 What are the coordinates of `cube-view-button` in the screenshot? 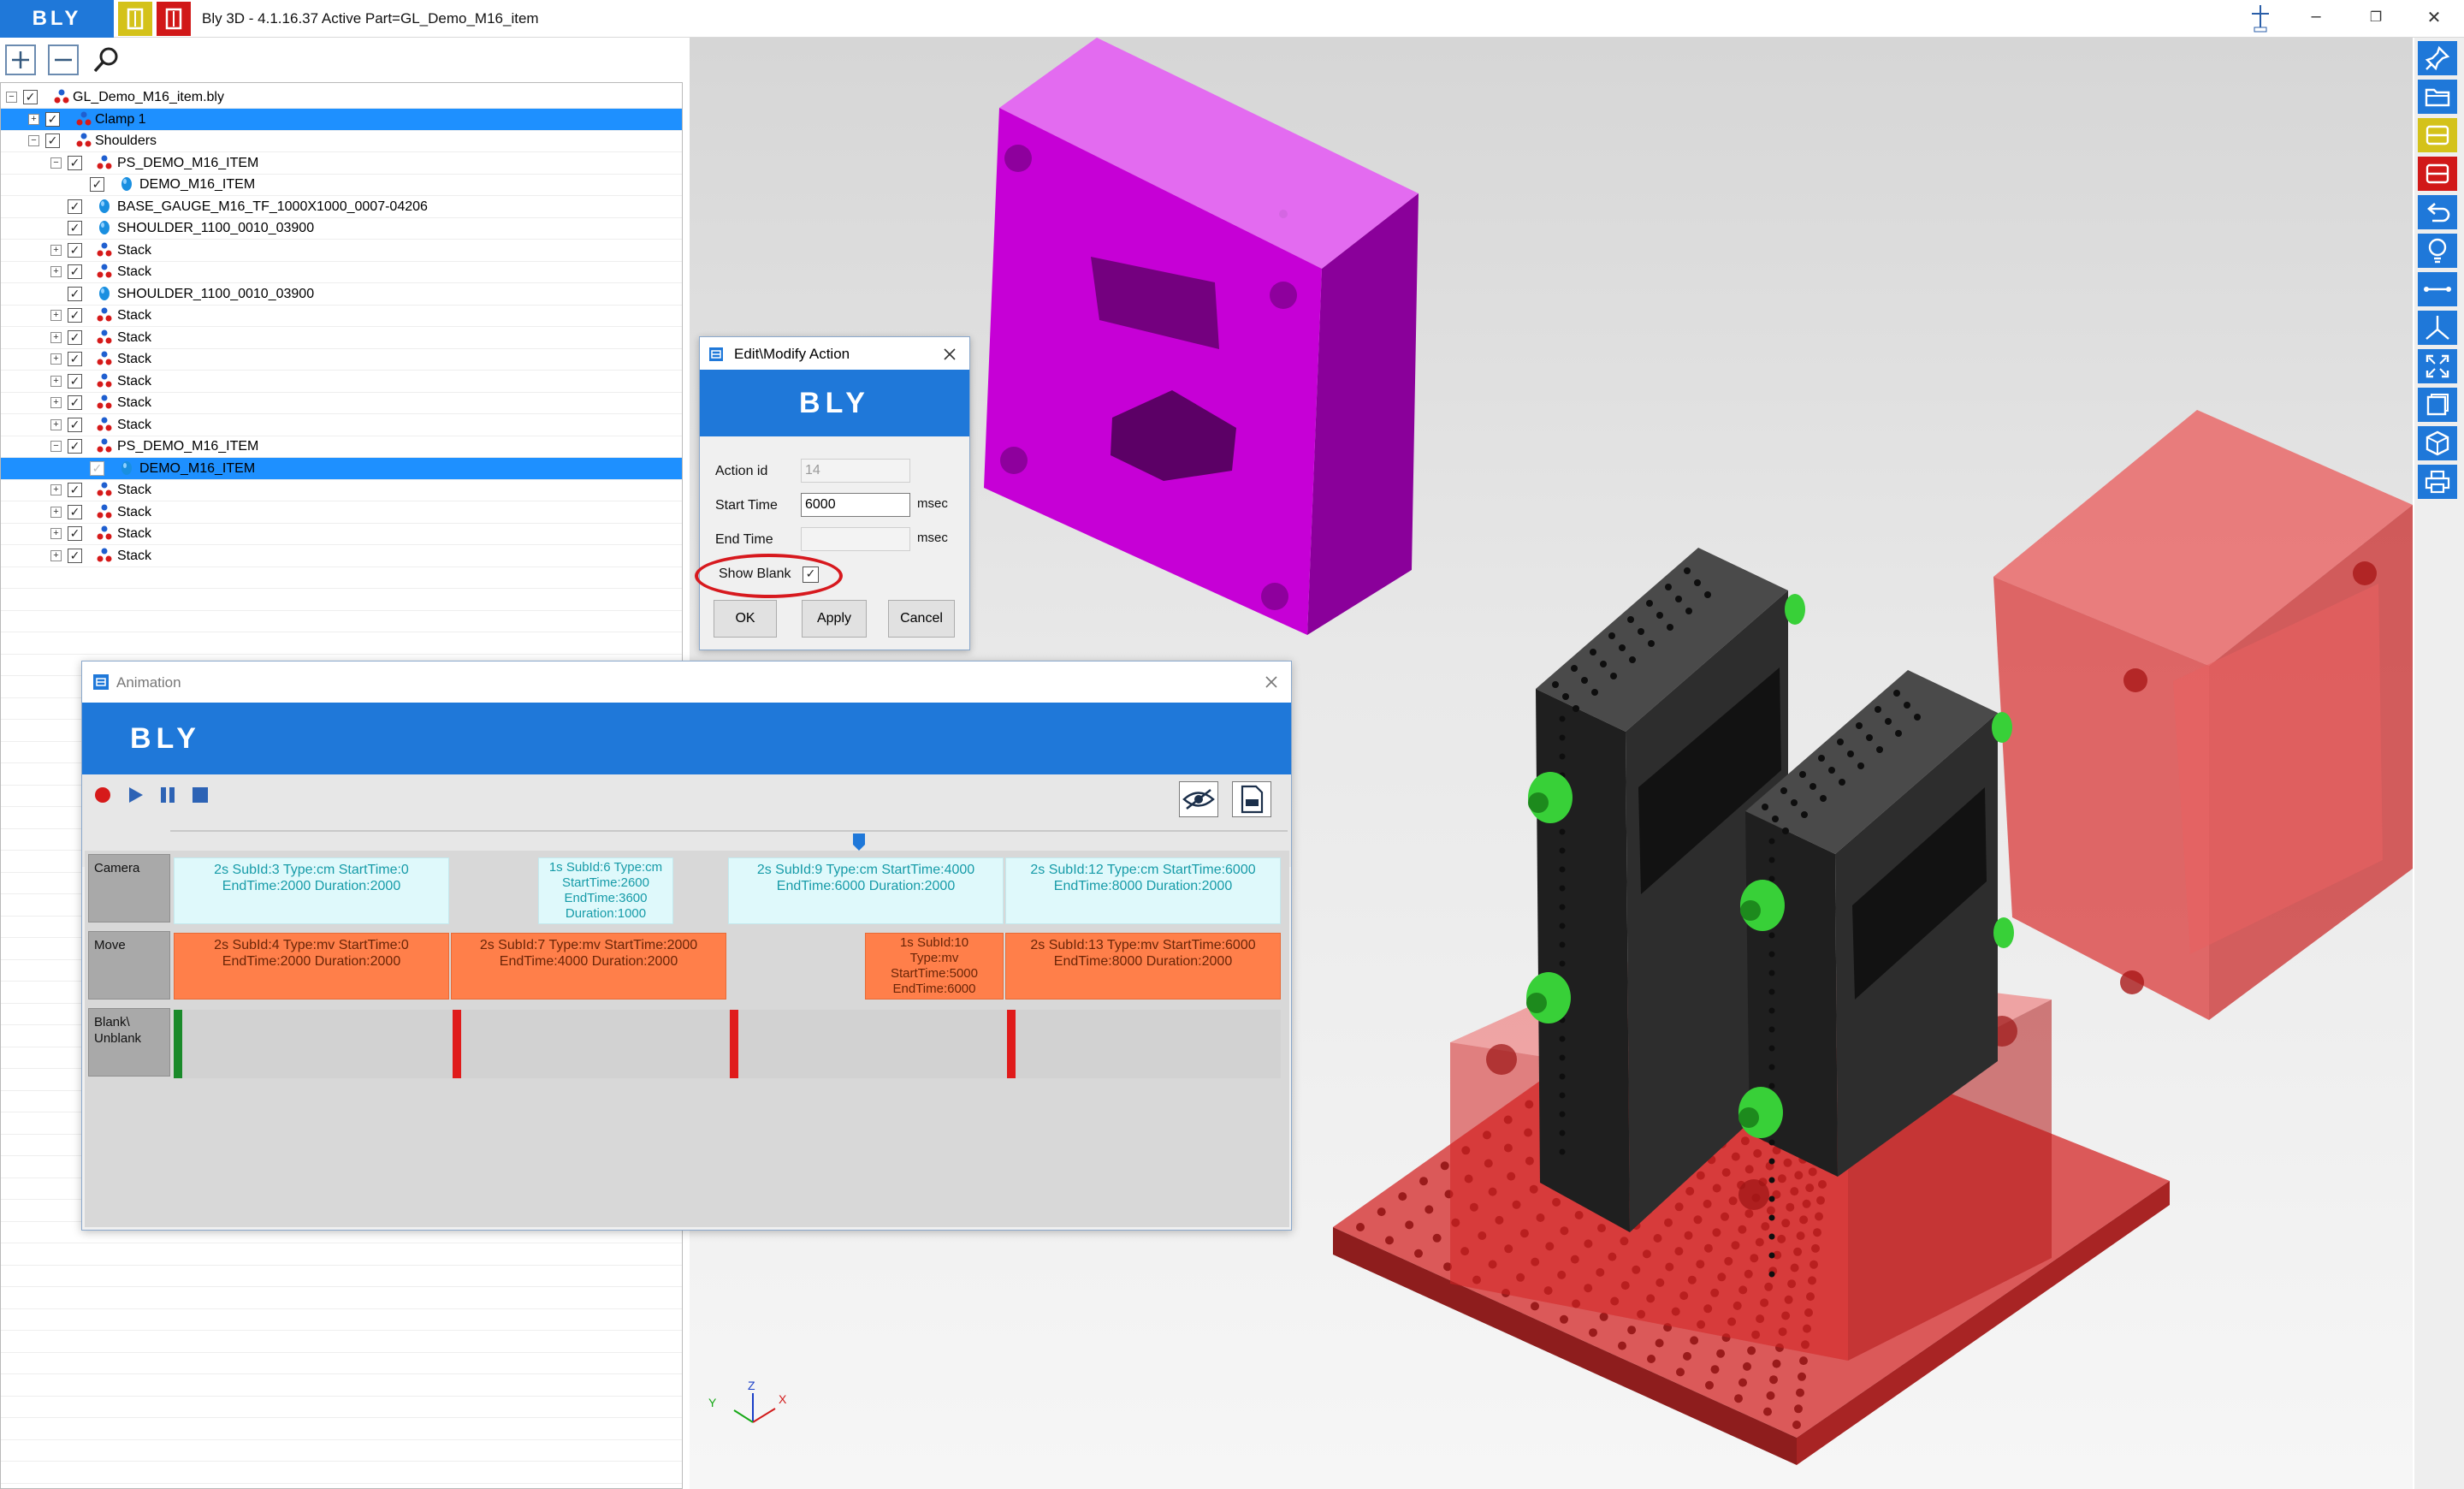 It's located at (2437, 443).